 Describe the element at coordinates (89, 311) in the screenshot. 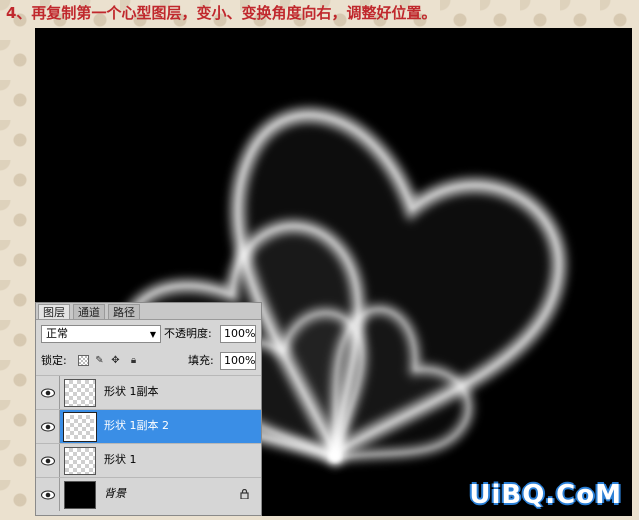

I see `tab-channels: 通道` at that location.